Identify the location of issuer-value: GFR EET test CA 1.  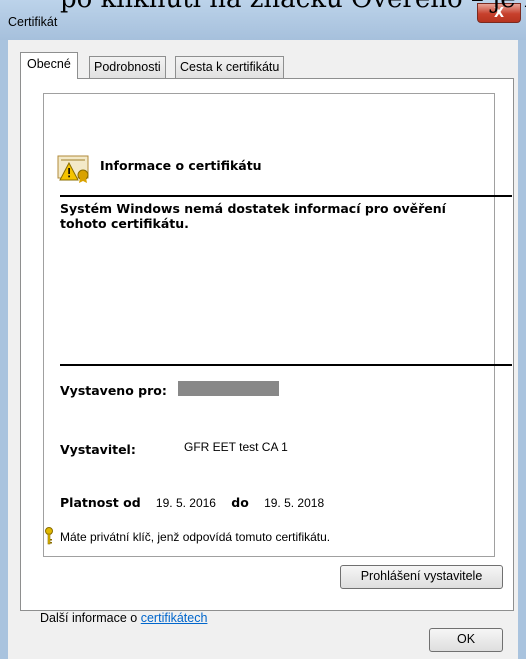
(236, 447).